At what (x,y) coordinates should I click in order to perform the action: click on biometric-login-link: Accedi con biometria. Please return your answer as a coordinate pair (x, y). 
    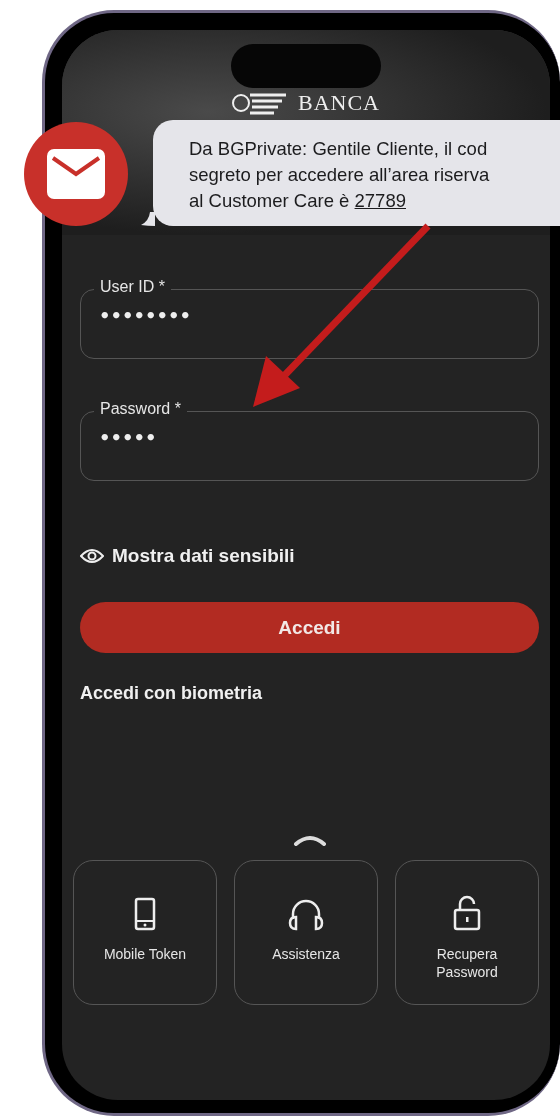
    Looking at the image, I should click on (171, 693).